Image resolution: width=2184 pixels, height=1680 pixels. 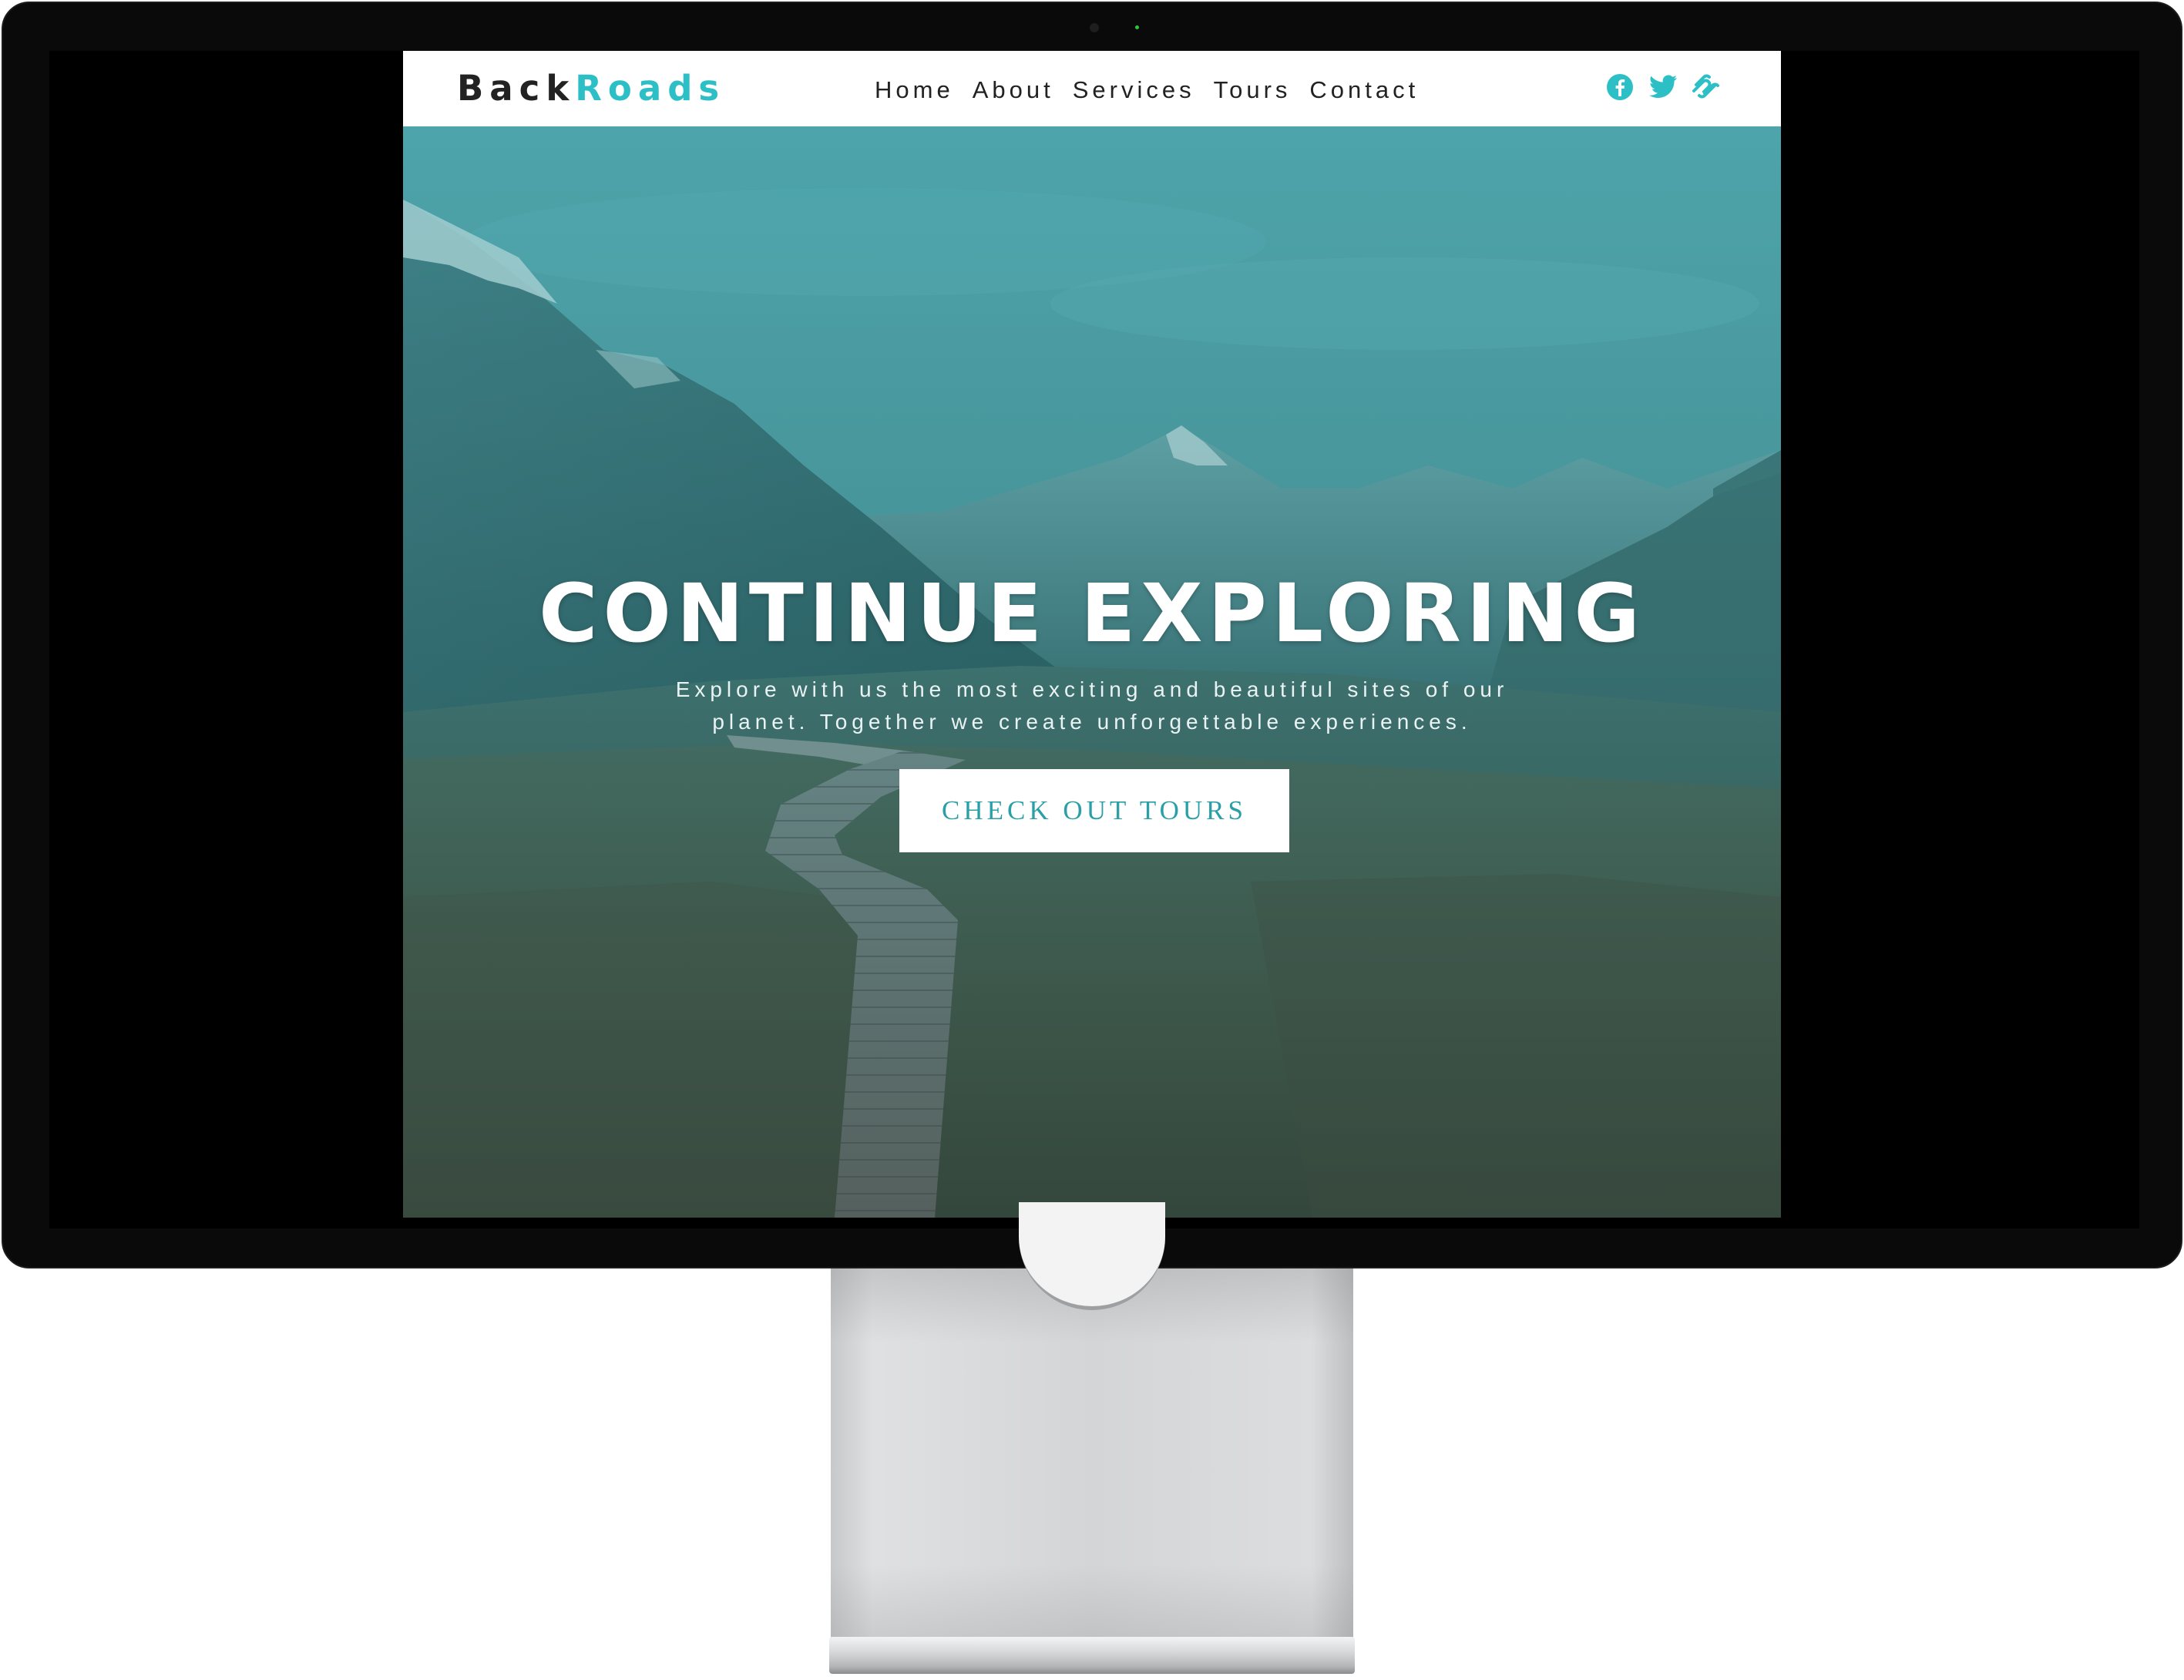 I want to click on nav-link-contact: Contact, so click(x=1364, y=90).